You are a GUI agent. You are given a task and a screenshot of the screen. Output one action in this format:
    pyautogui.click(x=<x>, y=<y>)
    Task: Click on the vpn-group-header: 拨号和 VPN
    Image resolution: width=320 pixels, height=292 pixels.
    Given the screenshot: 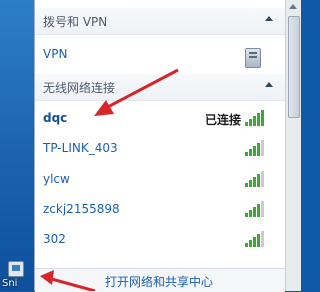 What is the action you would take?
    pyautogui.click(x=160, y=21)
    